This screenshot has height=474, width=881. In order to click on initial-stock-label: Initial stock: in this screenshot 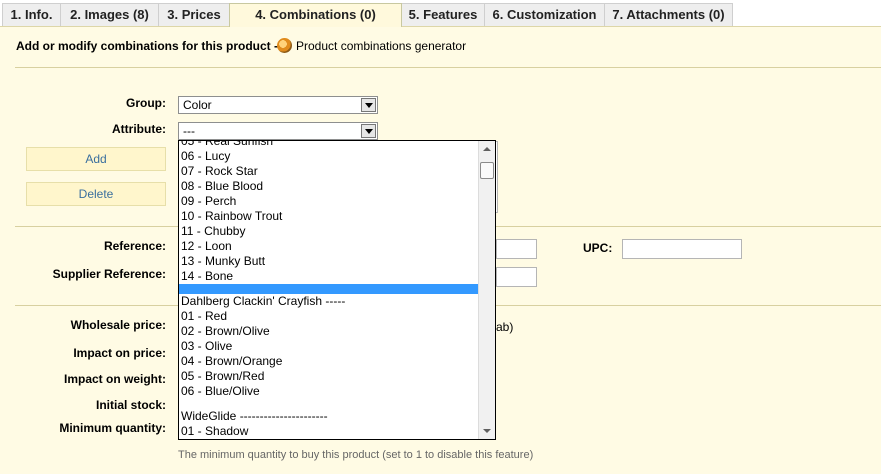, I will do `click(130, 405)`.